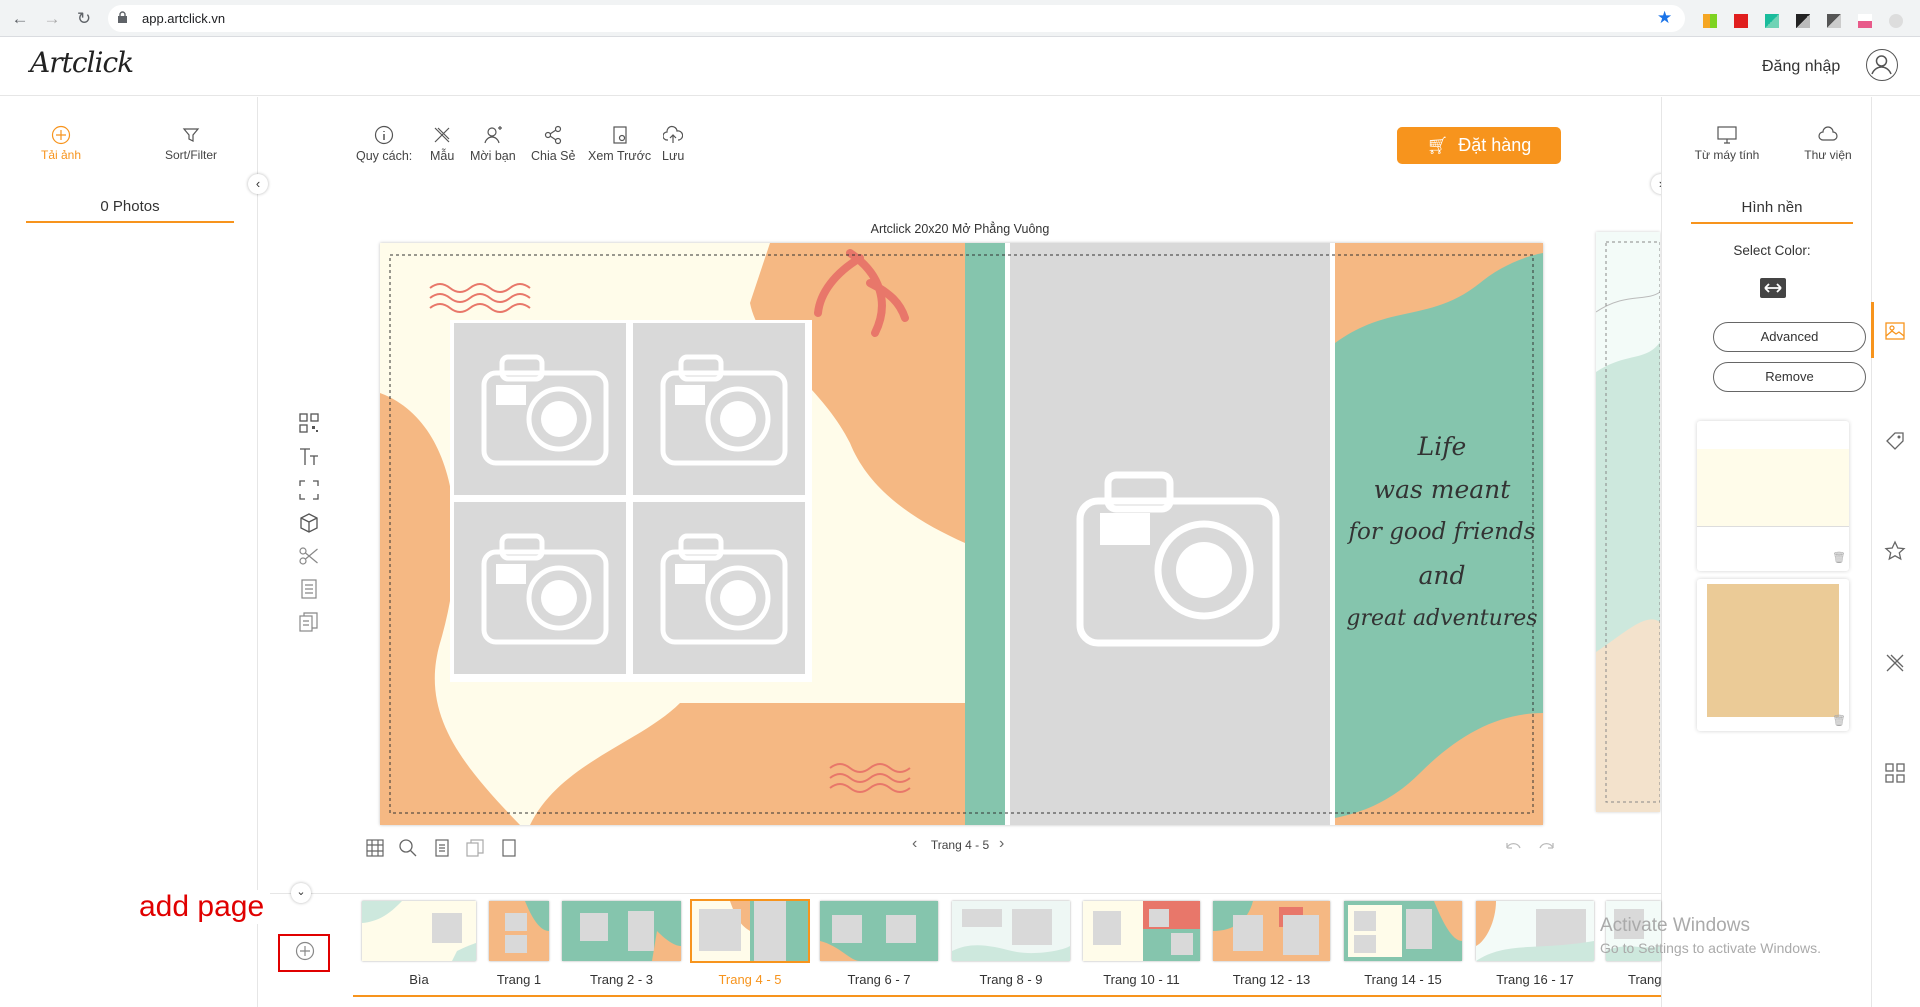 The height and width of the screenshot is (1007, 1920). I want to click on page-thumbnail-active, so click(750, 931).